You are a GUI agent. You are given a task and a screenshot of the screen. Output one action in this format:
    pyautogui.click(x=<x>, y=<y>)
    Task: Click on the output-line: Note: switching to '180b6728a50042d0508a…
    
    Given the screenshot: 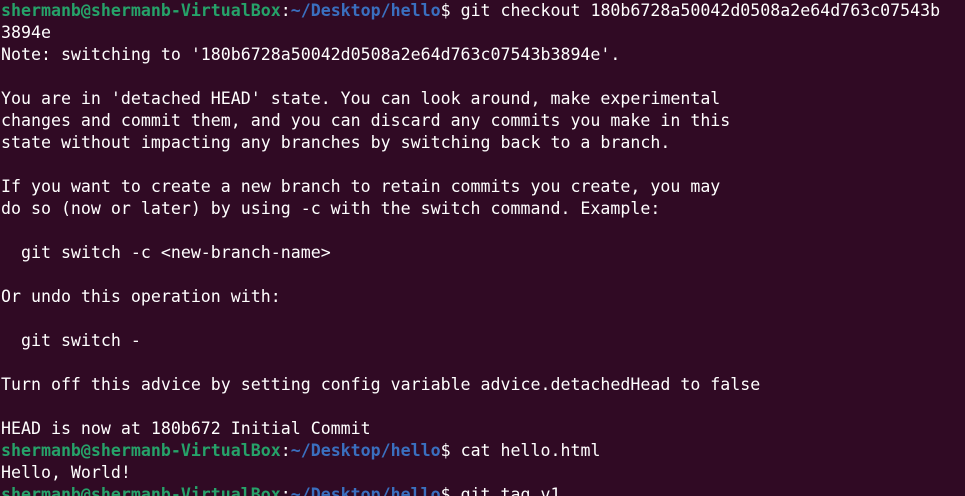 What is the action you would take?
    pyautogui.click(x=311, y=54)
    